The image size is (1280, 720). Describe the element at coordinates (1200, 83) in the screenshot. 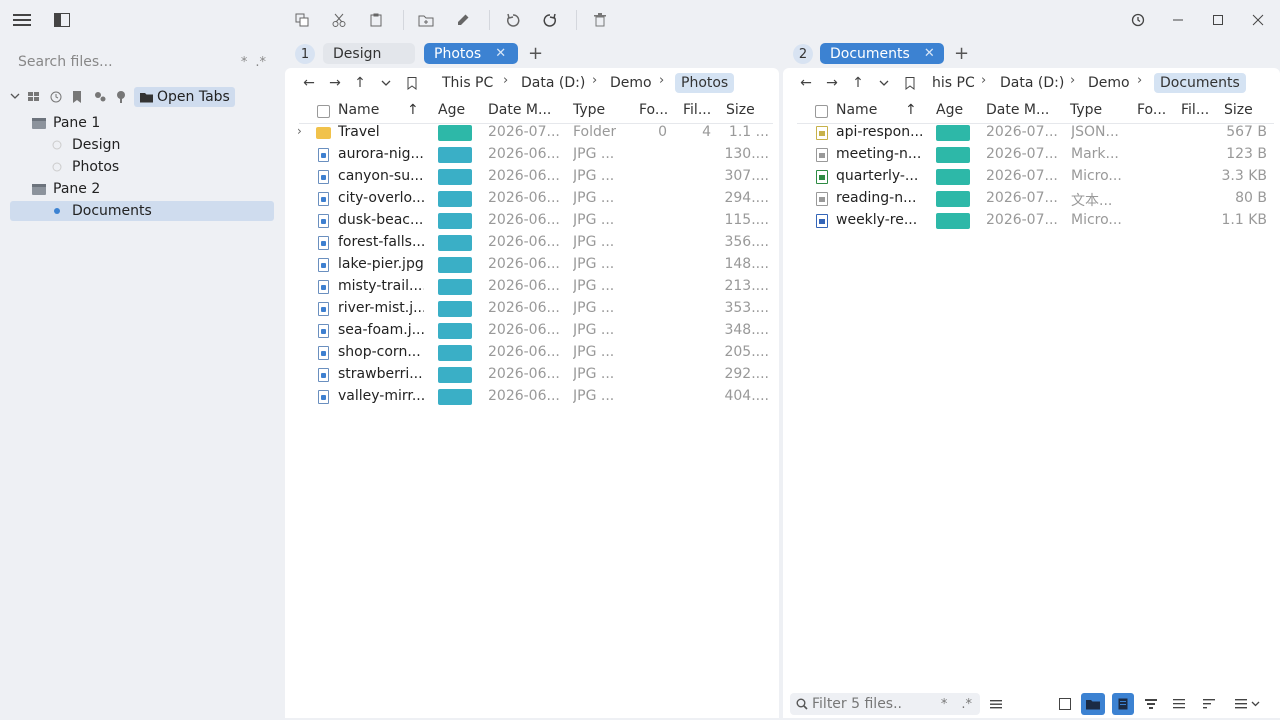

I see `breadcrumb-current: Documents` at that location.